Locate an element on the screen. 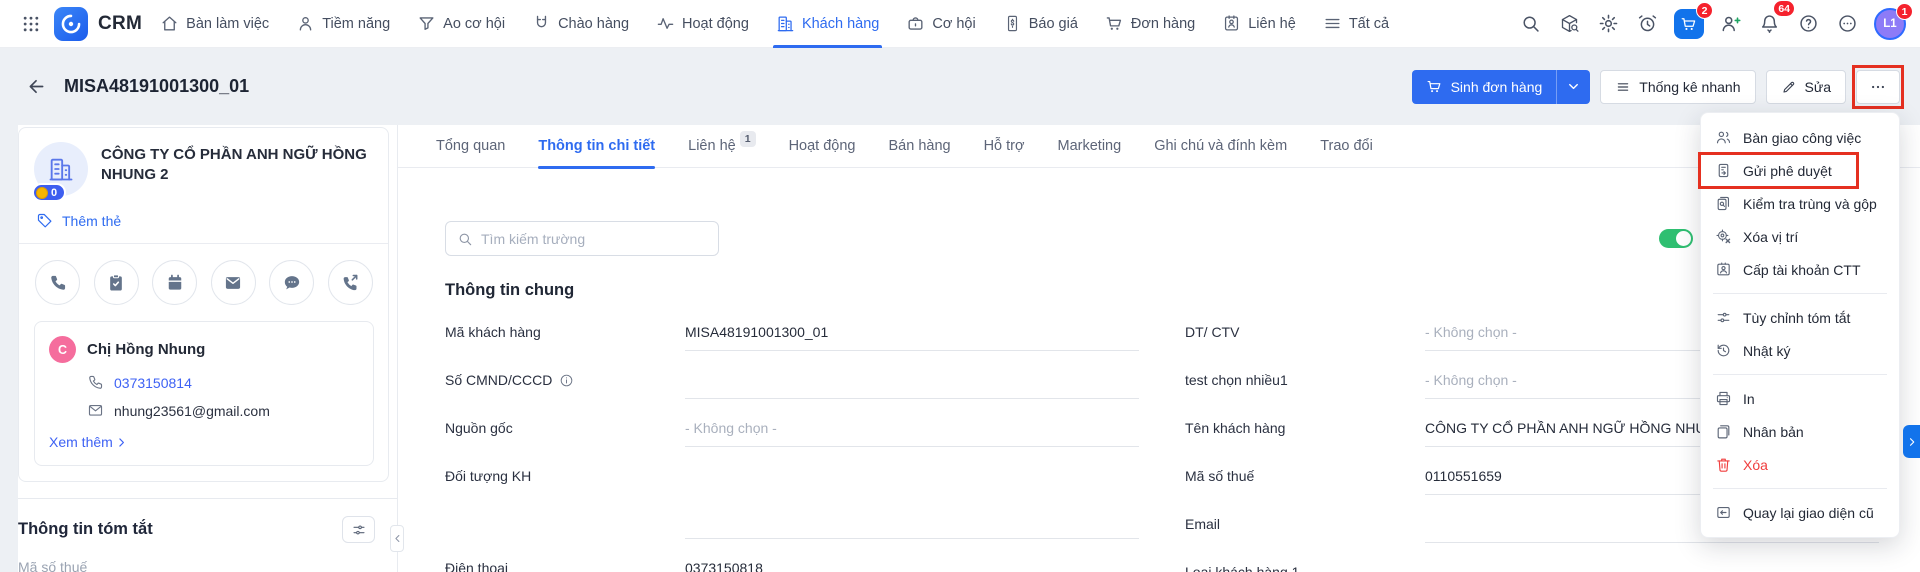 The width and height of the screenshot is (1920, 572). contact-email-row: nhung23561@gmail.com is located at coordinates (223, 410).